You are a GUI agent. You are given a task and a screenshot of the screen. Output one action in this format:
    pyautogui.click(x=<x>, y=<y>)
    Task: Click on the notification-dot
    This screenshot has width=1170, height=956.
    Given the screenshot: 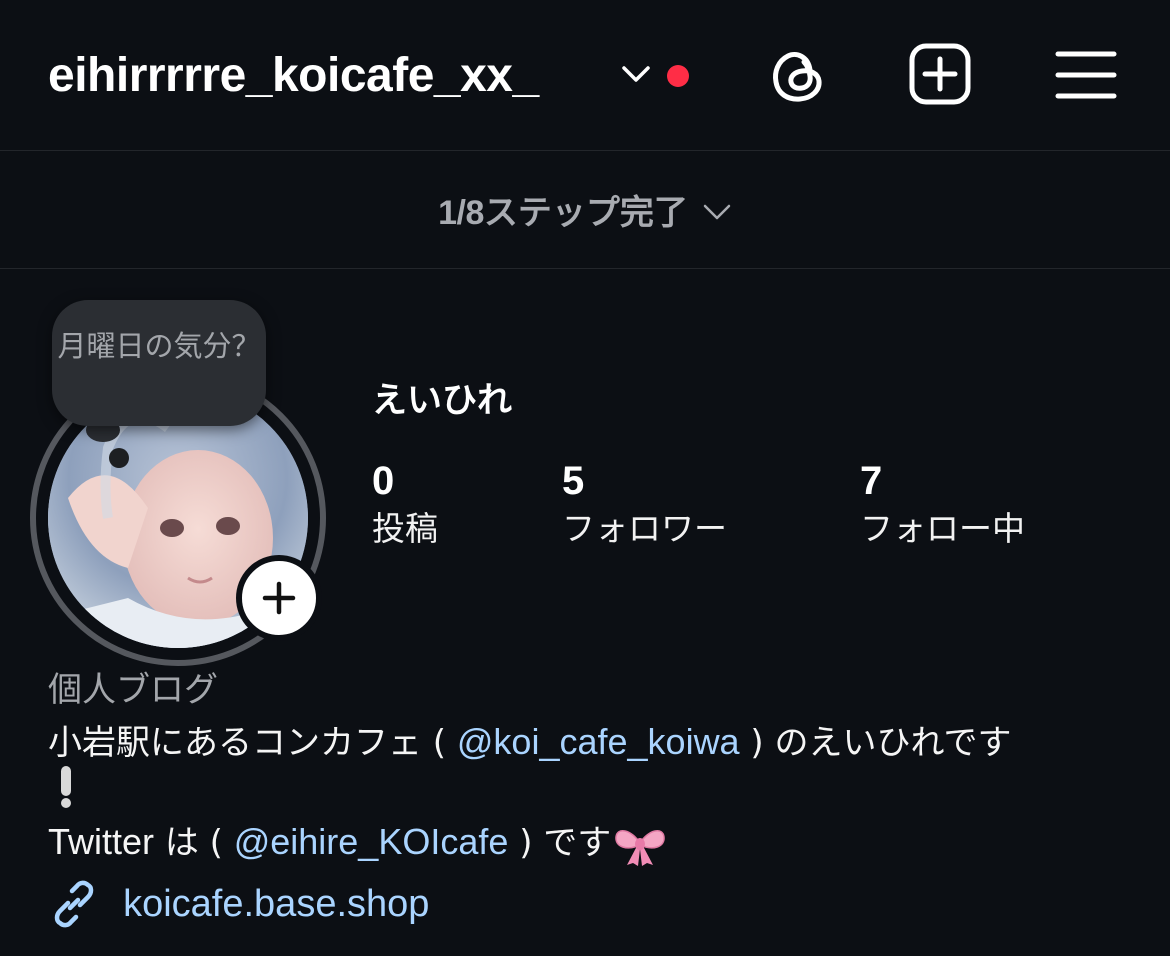 What is the action you would take?
    pyautogui.click(x=678, y=76)
    